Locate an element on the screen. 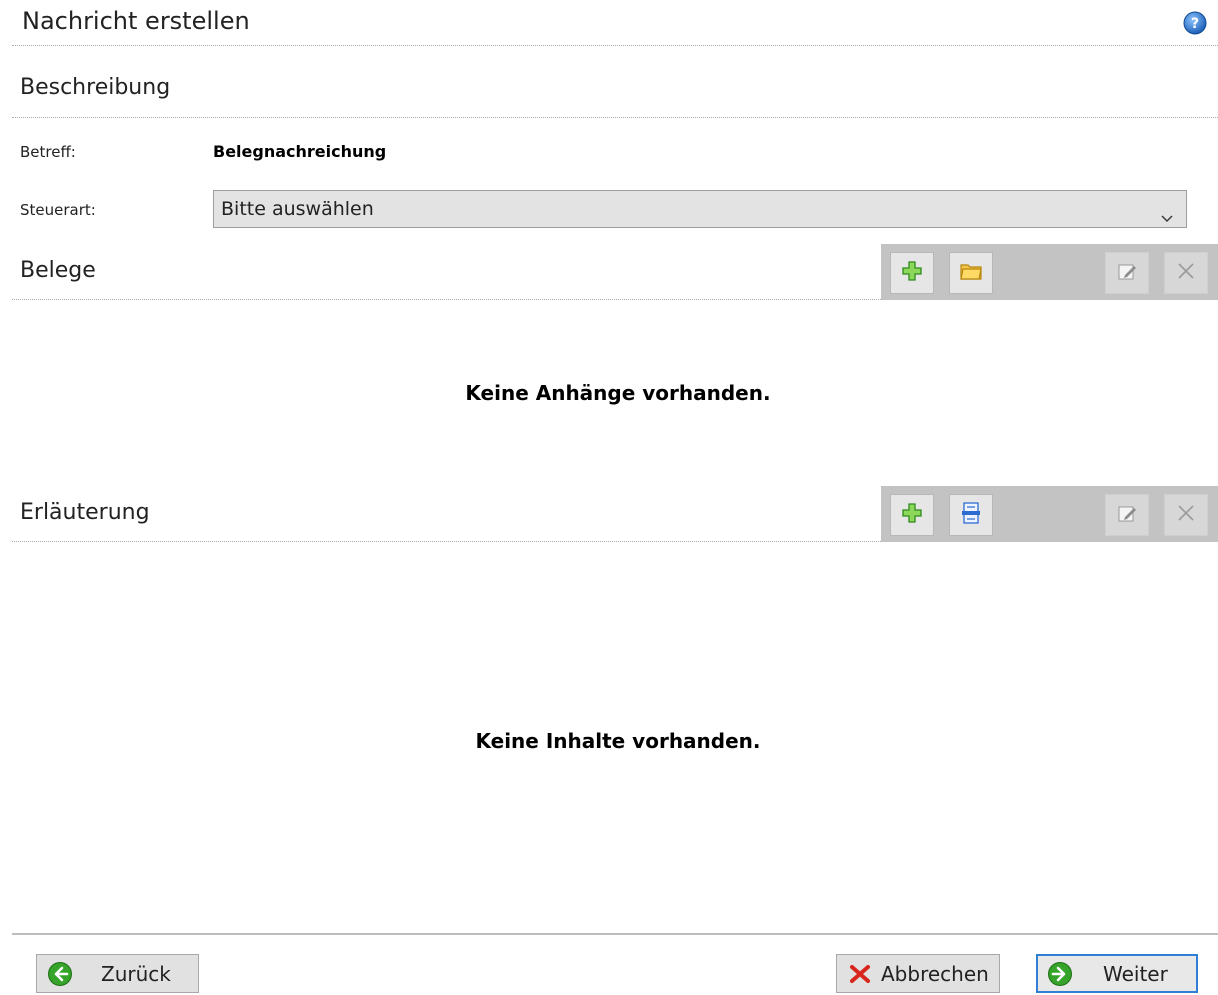 This screenshot has width=1218, height=995. open-folder-button is located at coordinates (971, 273).